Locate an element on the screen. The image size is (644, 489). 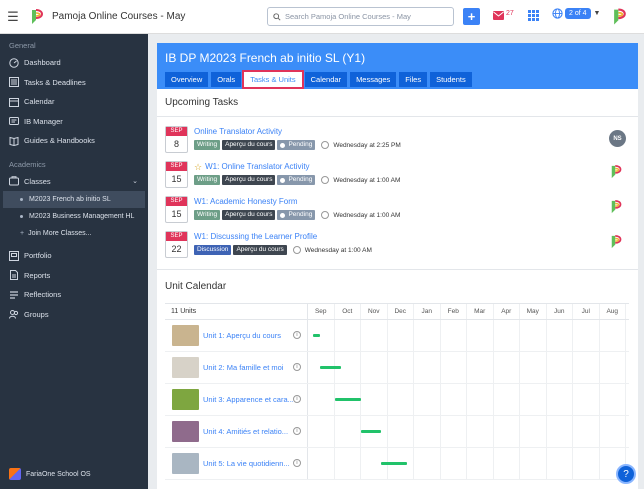
fariaone-footer: FariaOne School OS is located at coordinates (50, 474).